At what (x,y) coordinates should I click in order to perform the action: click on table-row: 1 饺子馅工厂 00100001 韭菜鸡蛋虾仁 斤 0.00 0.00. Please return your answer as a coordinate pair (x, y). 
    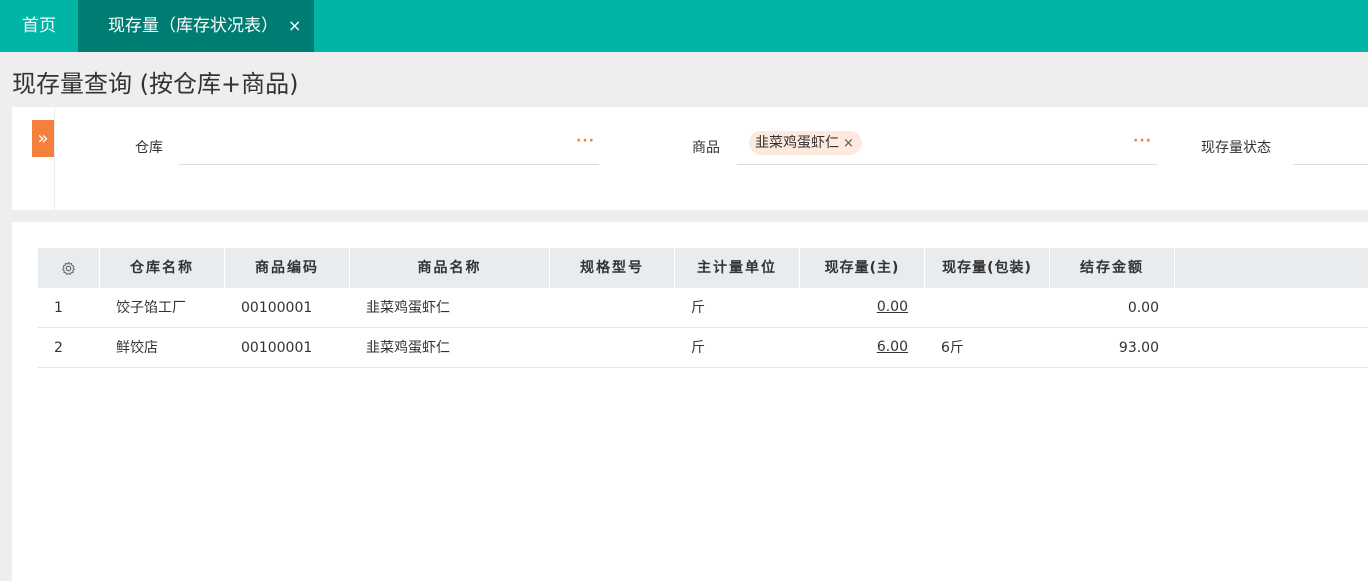
    Looking at the image, I should click on (703, 308).